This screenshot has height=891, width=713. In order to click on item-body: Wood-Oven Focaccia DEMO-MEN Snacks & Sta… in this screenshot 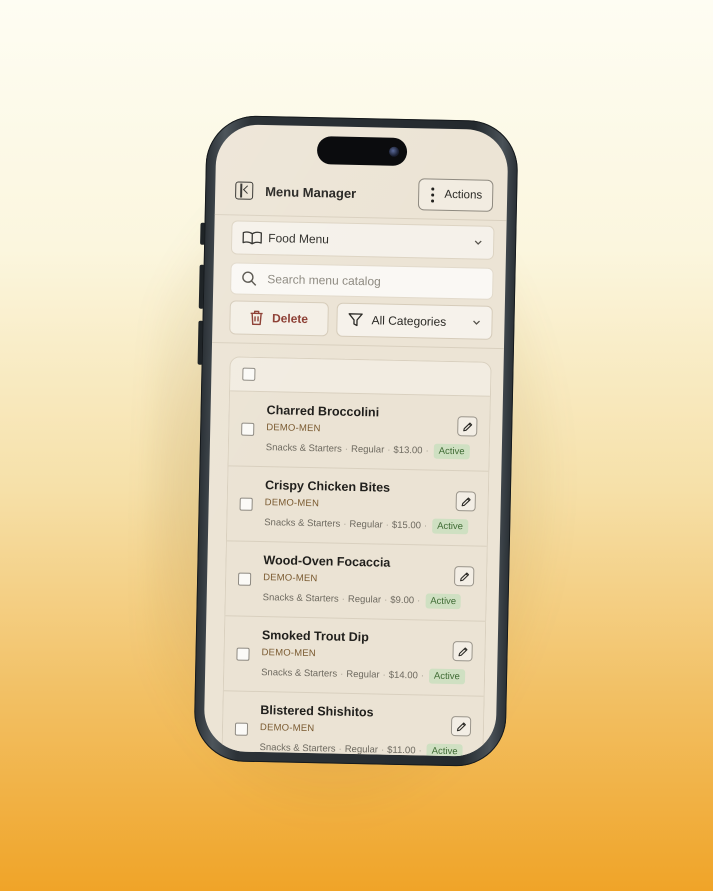, I will do `click(368, 581)`.